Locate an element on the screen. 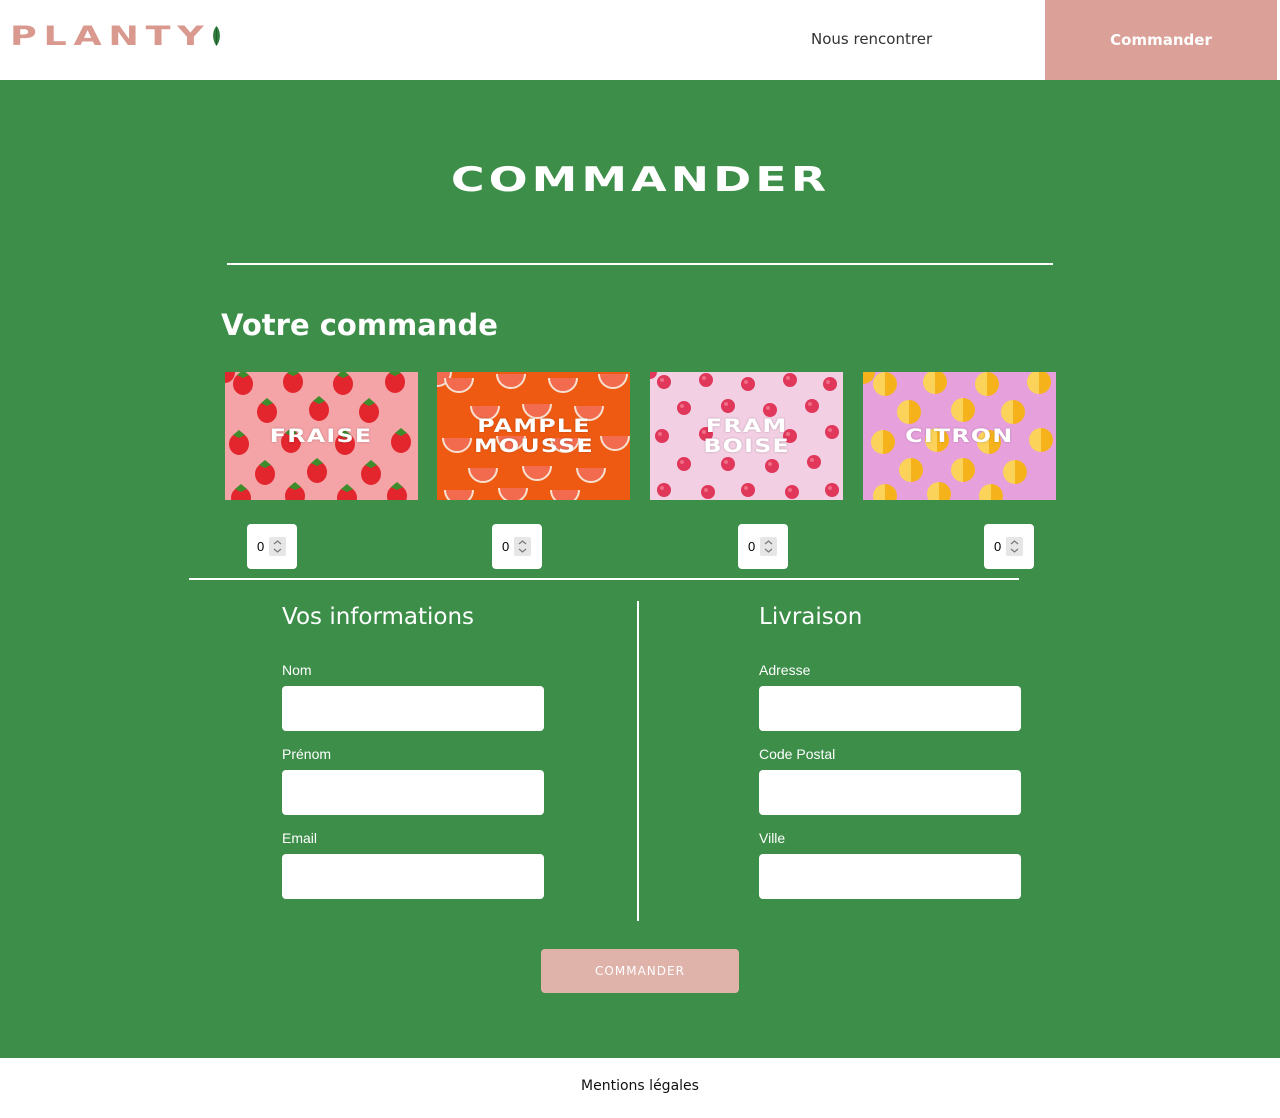  product-label: FRAISE is located at coordinates (321, 436).